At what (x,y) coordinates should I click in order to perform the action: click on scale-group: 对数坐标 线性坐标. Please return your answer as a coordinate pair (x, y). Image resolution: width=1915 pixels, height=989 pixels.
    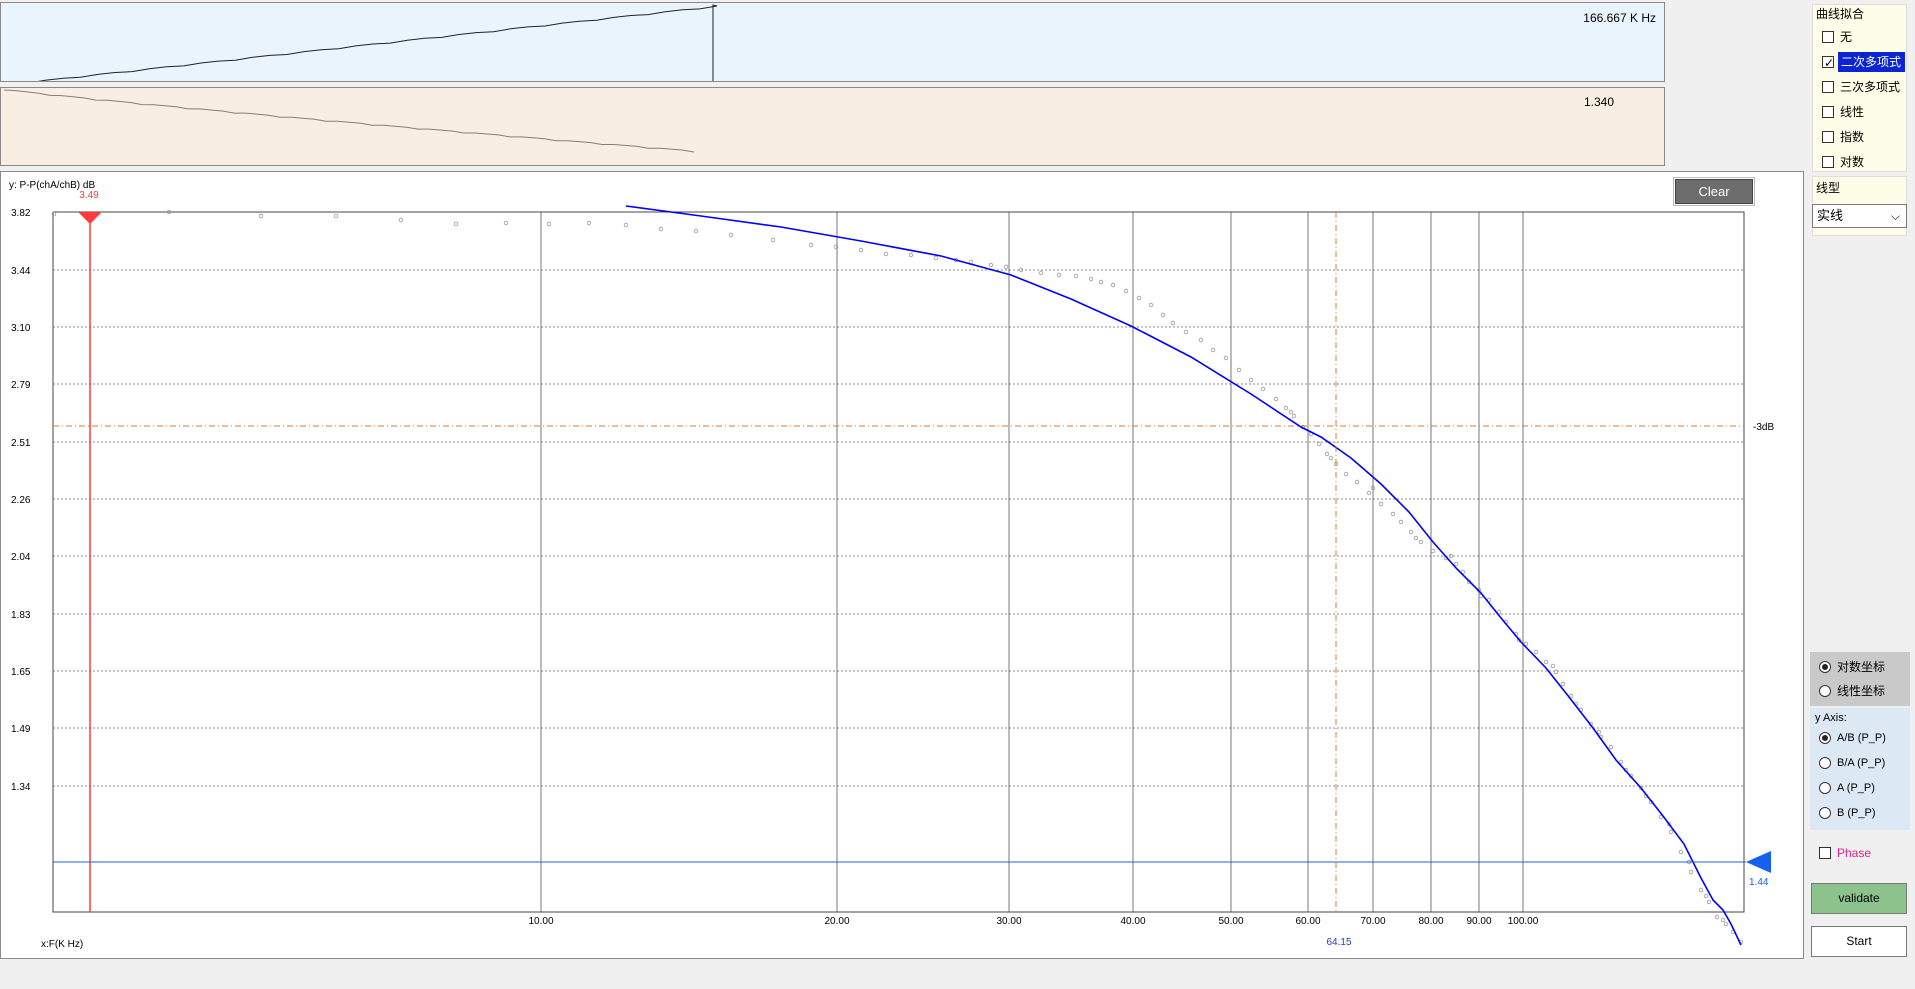
    Looking at the image, I should click on (1860, 679).